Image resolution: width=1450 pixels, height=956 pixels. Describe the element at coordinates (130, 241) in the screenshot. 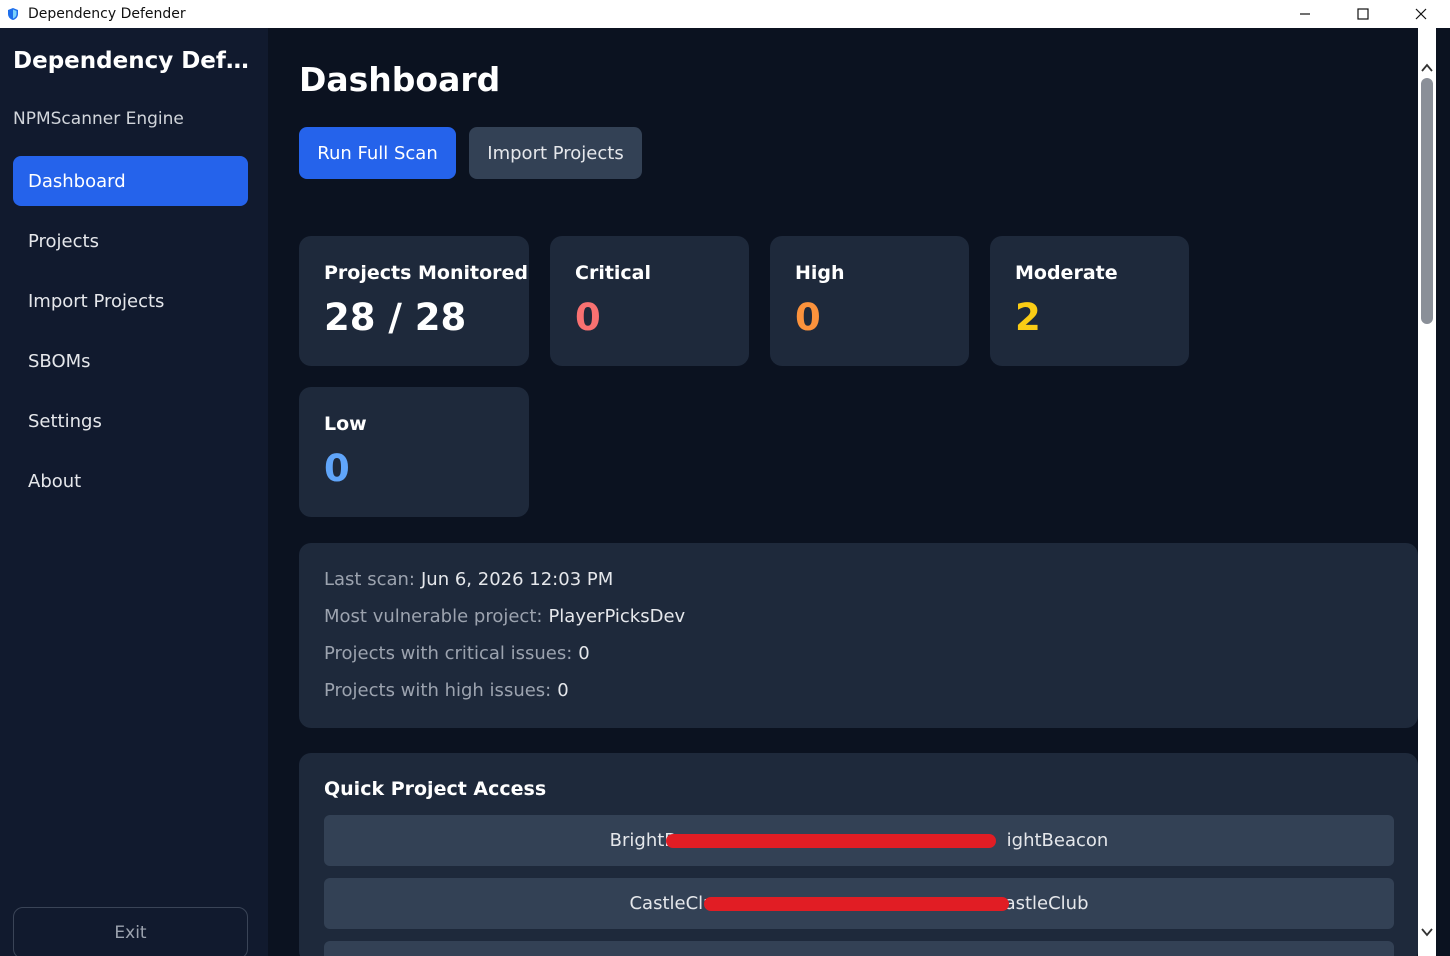

I see `sidebar-item-projects: Projects` at that location.